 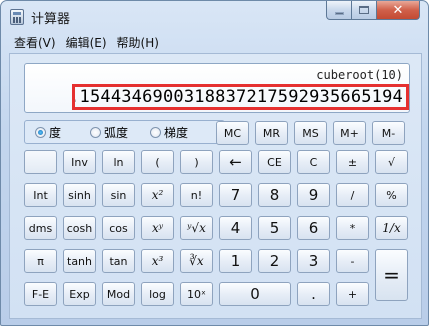 What do you see at coordinates (240, 97) in the screenshot?
I see `result-display: 2.1544346900318837217592935665194` at bounding box center [240, 97].